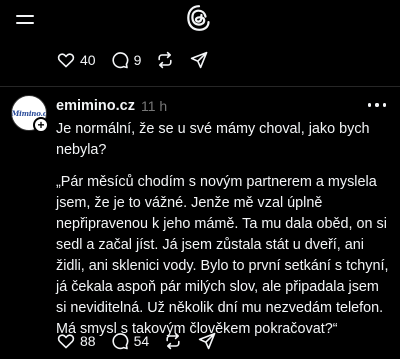  What do you see at coordinates (377, 105) in the screenshot?
I see `more-options-icon` at bounding box center [377, 105].